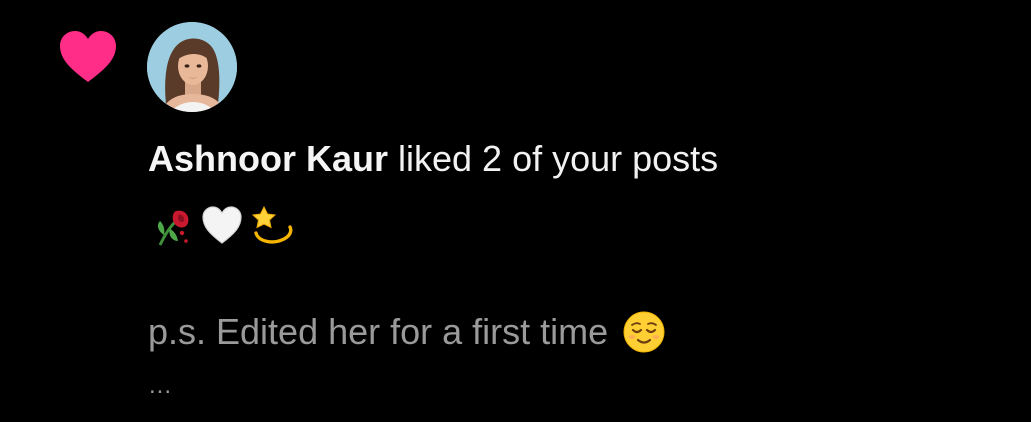 The image size is (1031, 422). I want to click on relieved-face-icon, so click(644, 332).